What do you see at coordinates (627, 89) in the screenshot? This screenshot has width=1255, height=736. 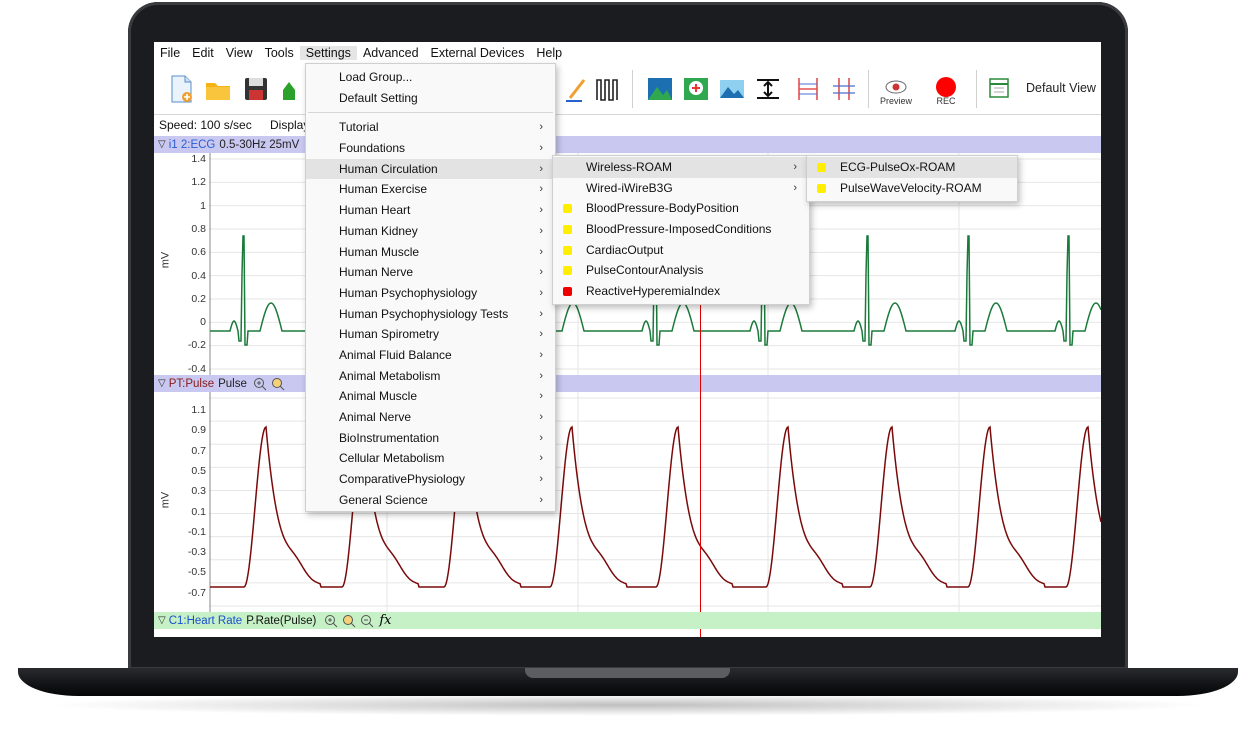 I see `toolbar: Preview REC Default View` at bounding box center [627, 89].